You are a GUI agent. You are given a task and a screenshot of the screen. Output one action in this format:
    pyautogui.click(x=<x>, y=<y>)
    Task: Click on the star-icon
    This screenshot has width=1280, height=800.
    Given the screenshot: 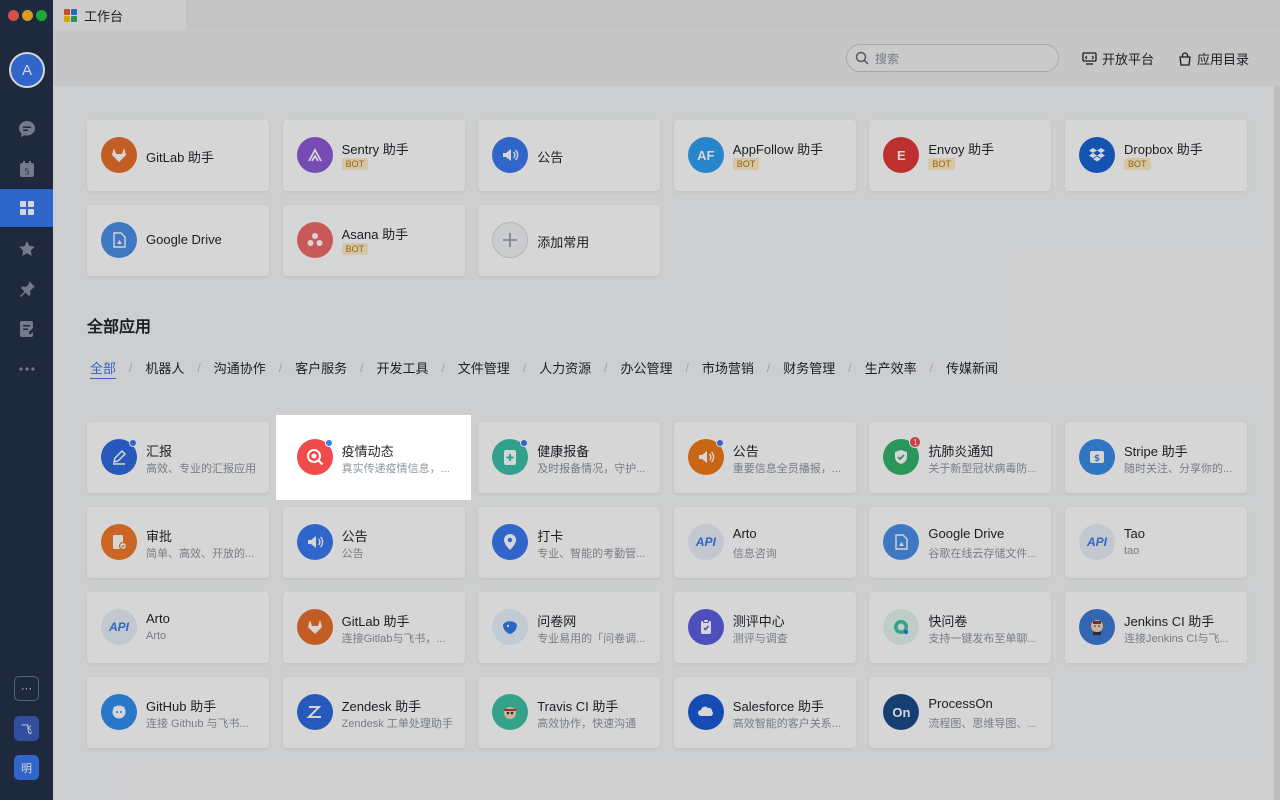 What is the action you would take?
    pyautogui.click(x=26, y=248)
    